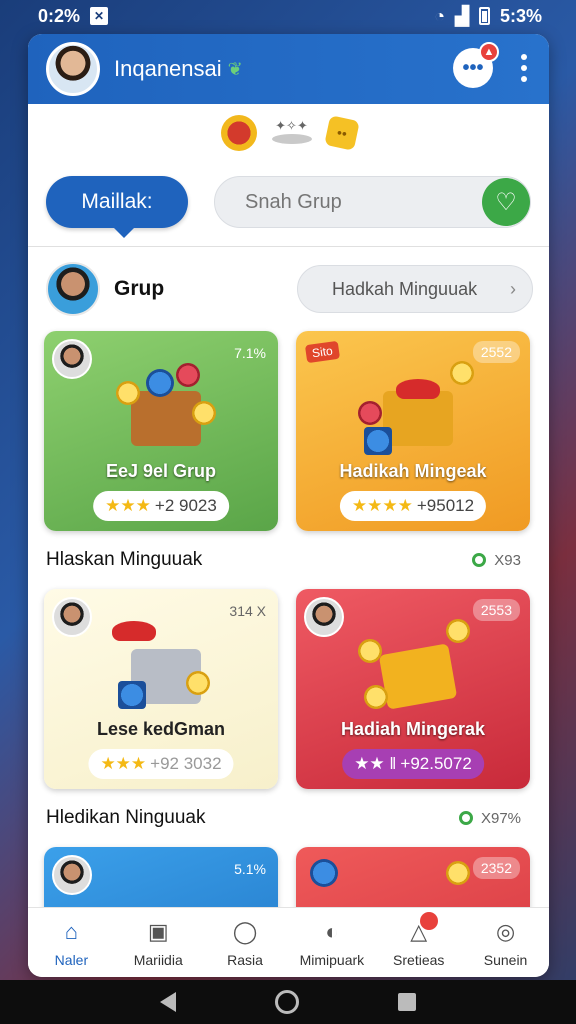  I want to click on tile-stat: 2553, so click(496, 610).